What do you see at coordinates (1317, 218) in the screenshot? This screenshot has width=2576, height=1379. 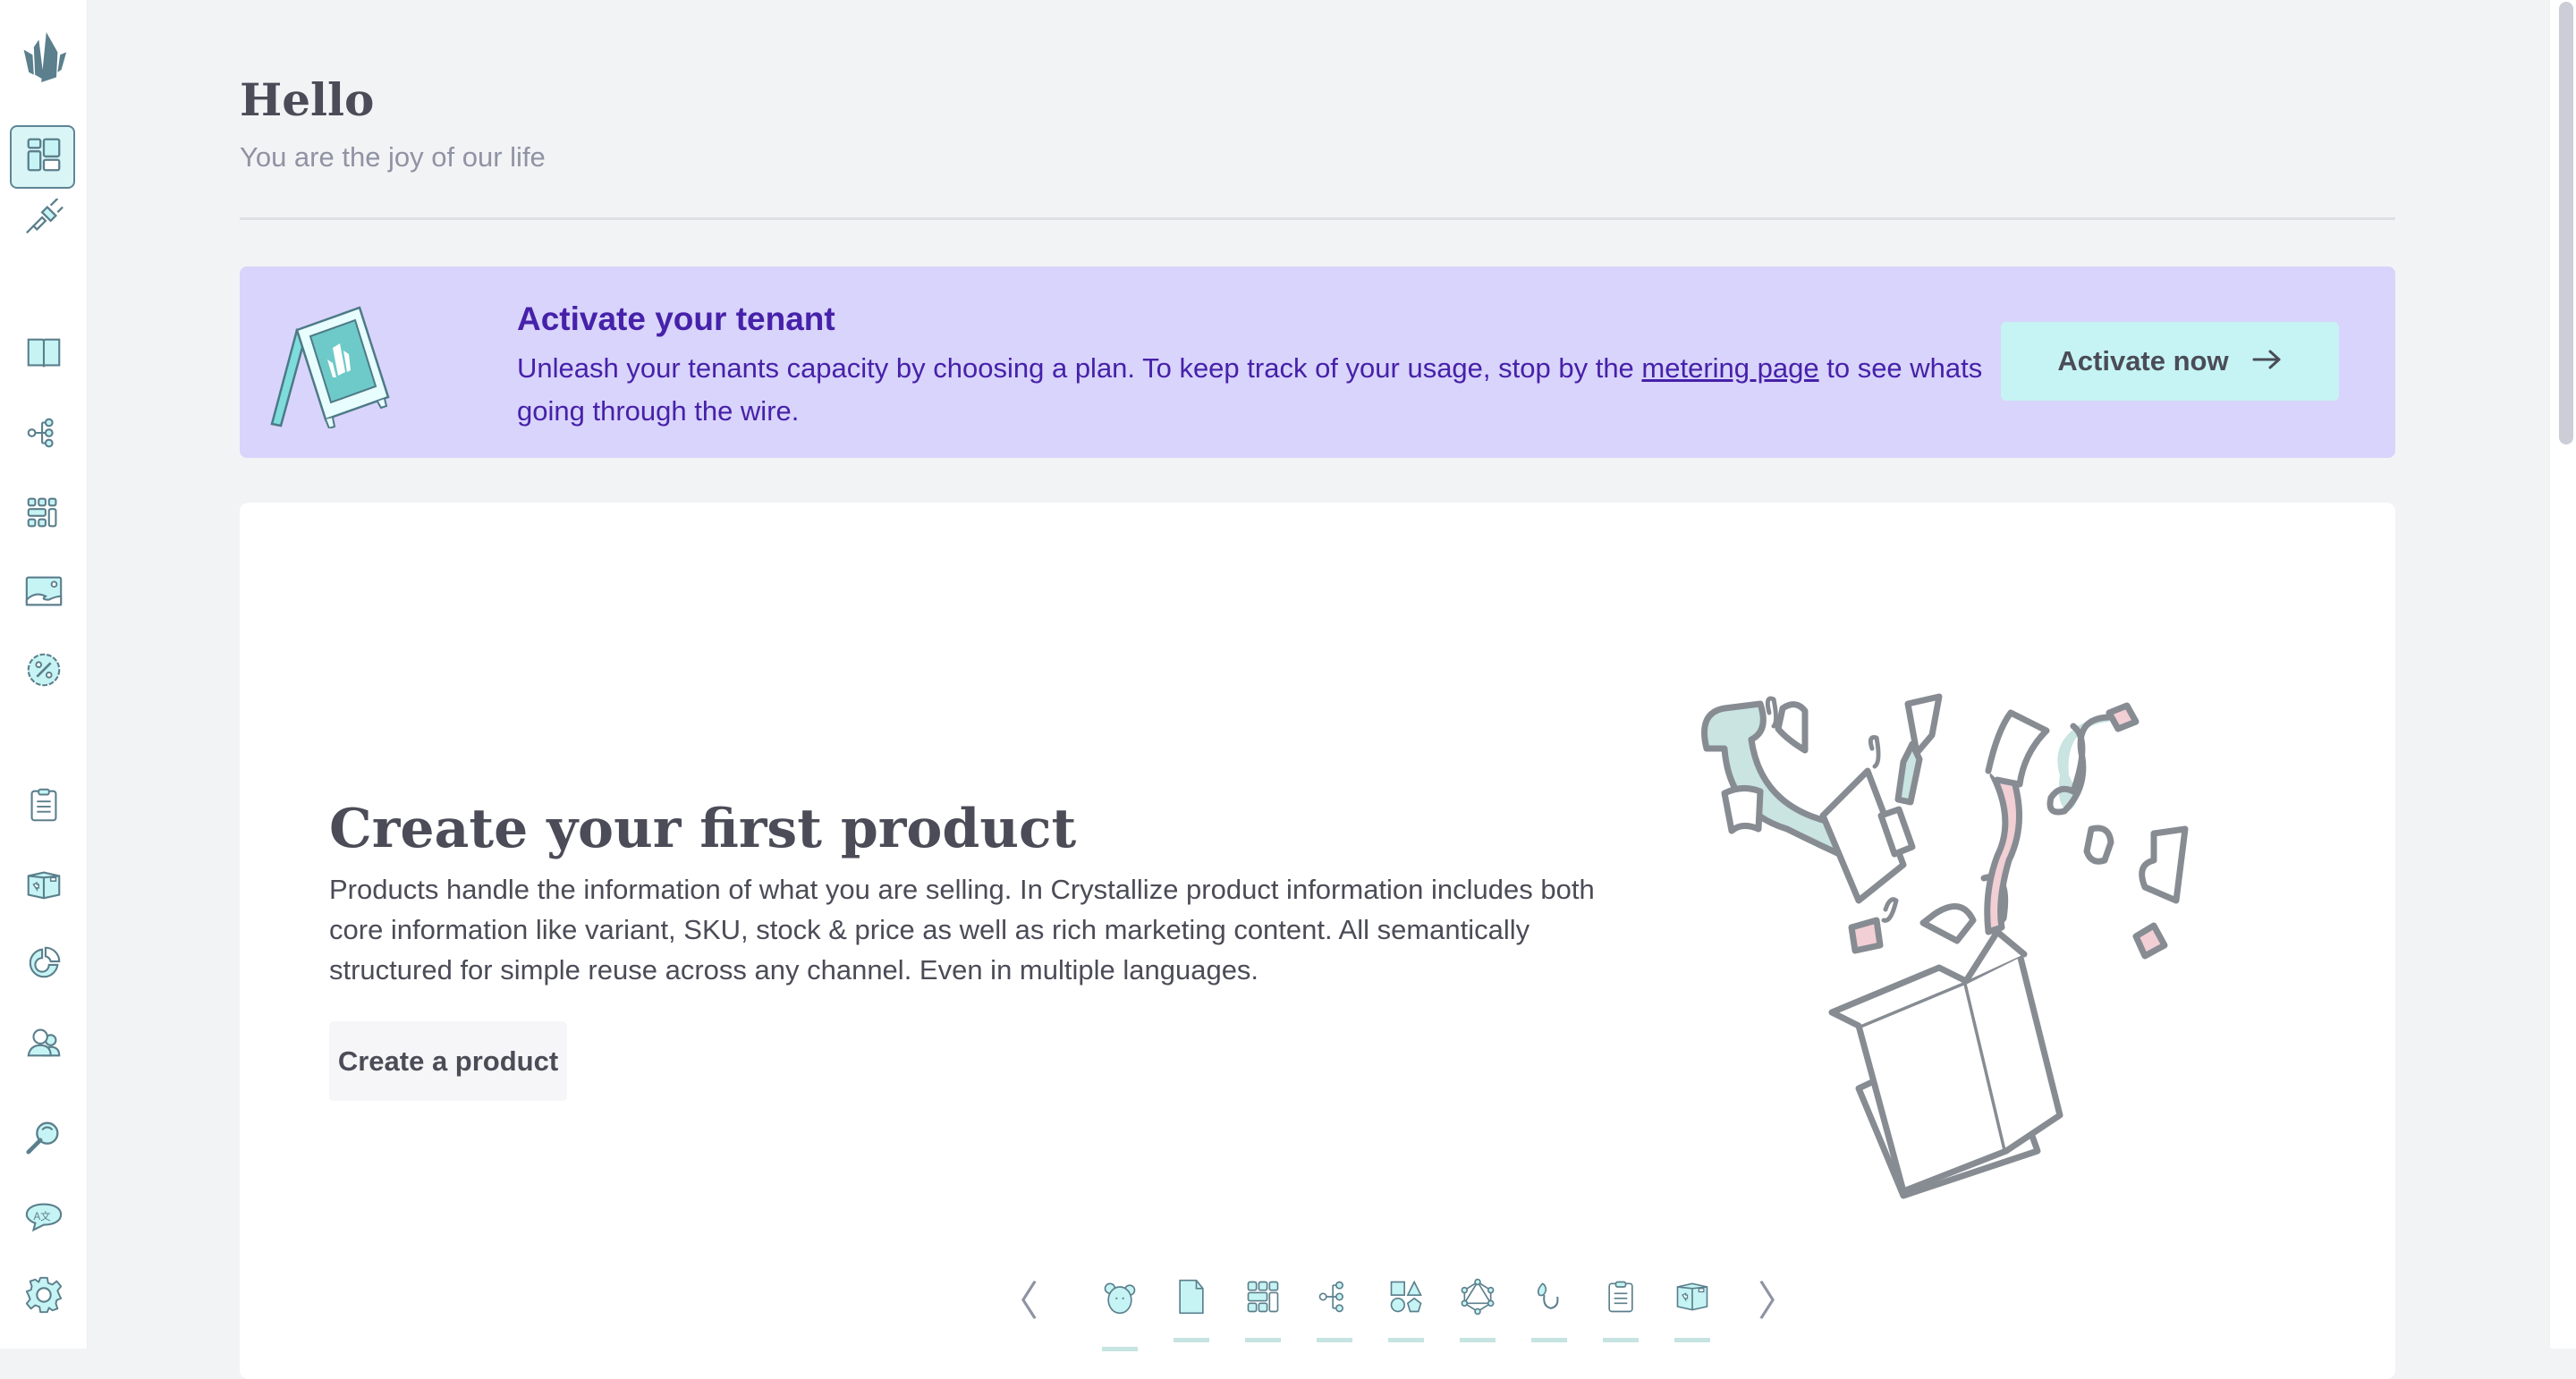 I see `header-divider` at bounding box center [1317, 218].